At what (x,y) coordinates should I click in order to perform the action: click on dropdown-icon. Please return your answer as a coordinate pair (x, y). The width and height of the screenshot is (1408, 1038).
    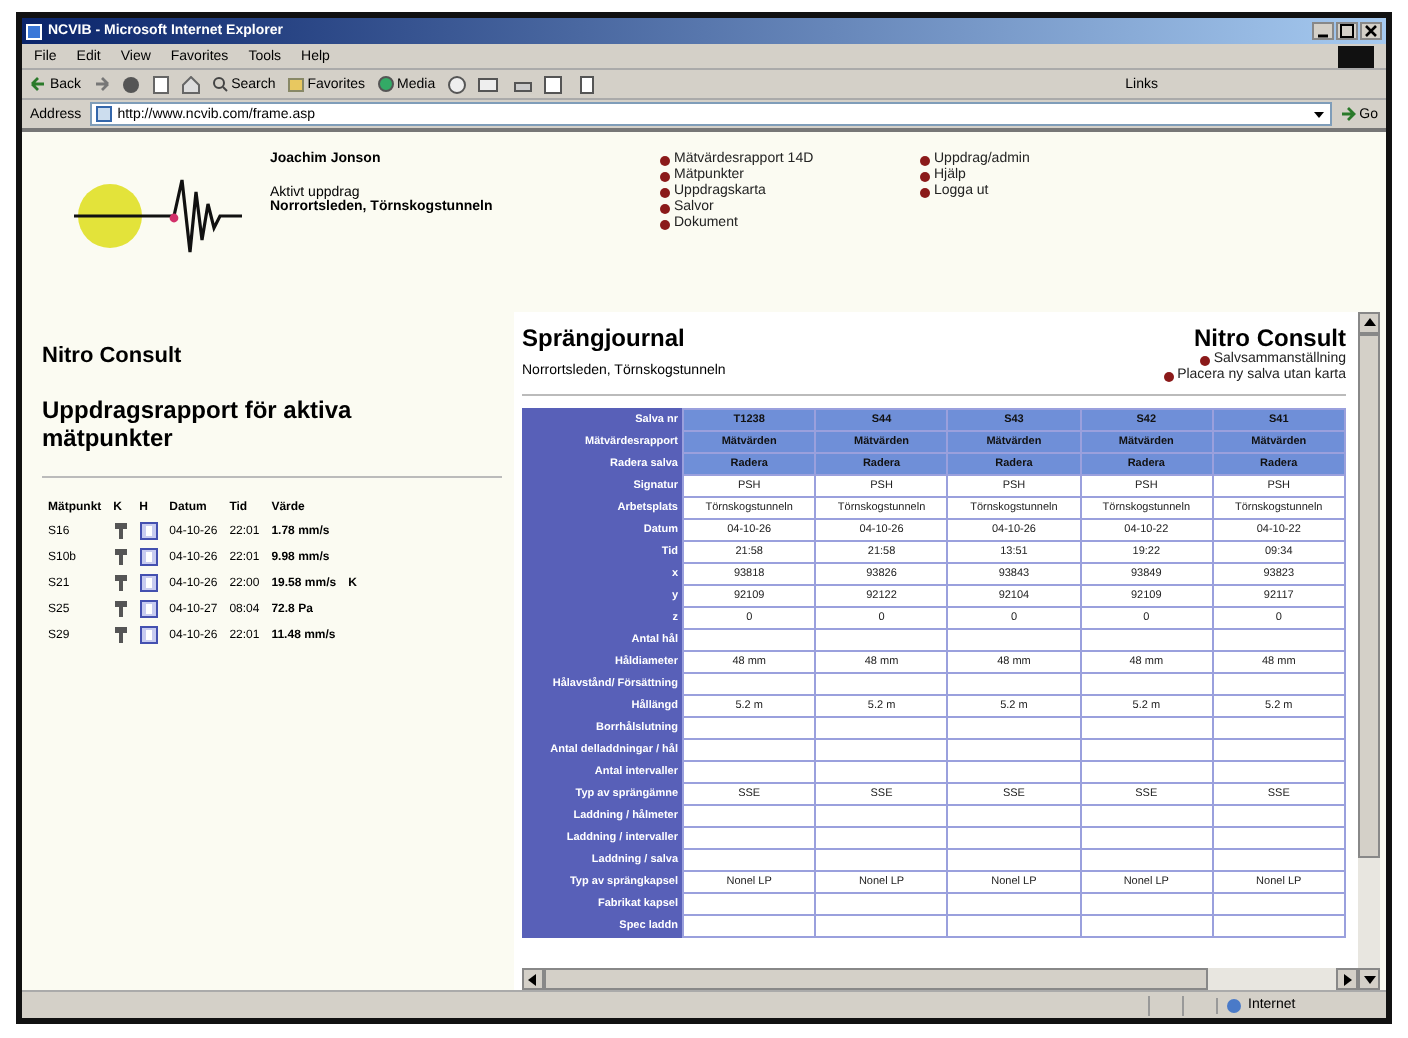
    Looking at the image, I should click on (1318, 114).